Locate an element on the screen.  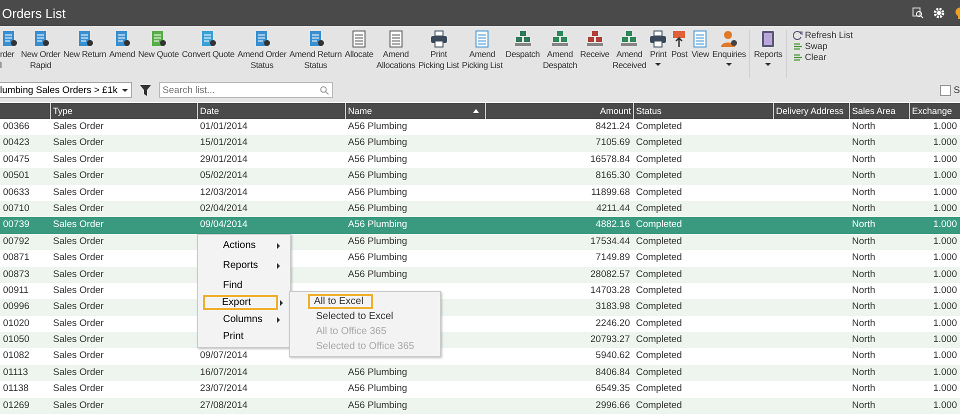
lightbulb-icon is located at coordinates (957, 13).